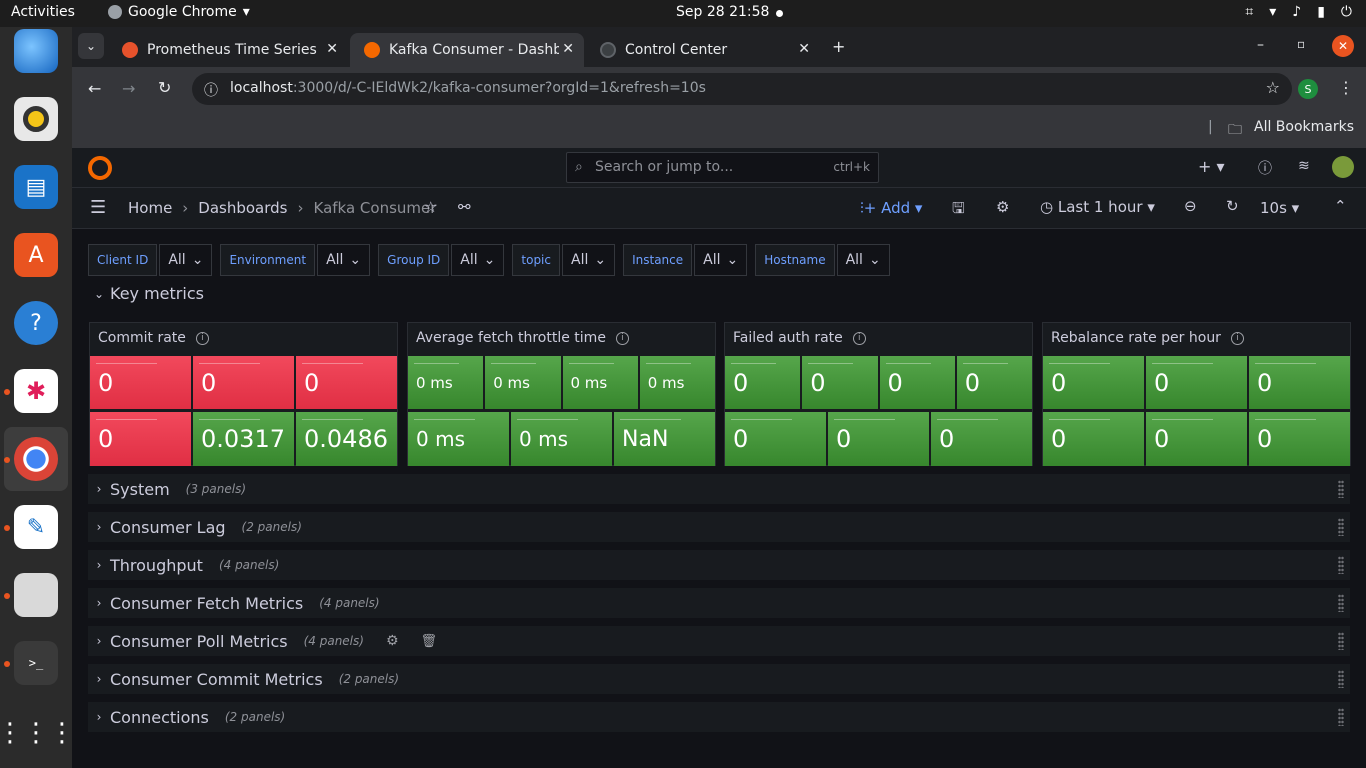 This screenshot has height=768, width=1366. What do you see at coordinates (392, 641) in the screenshot?
I see `row-settings-gear-icon: ⚙` at bounding box center [392, 641].